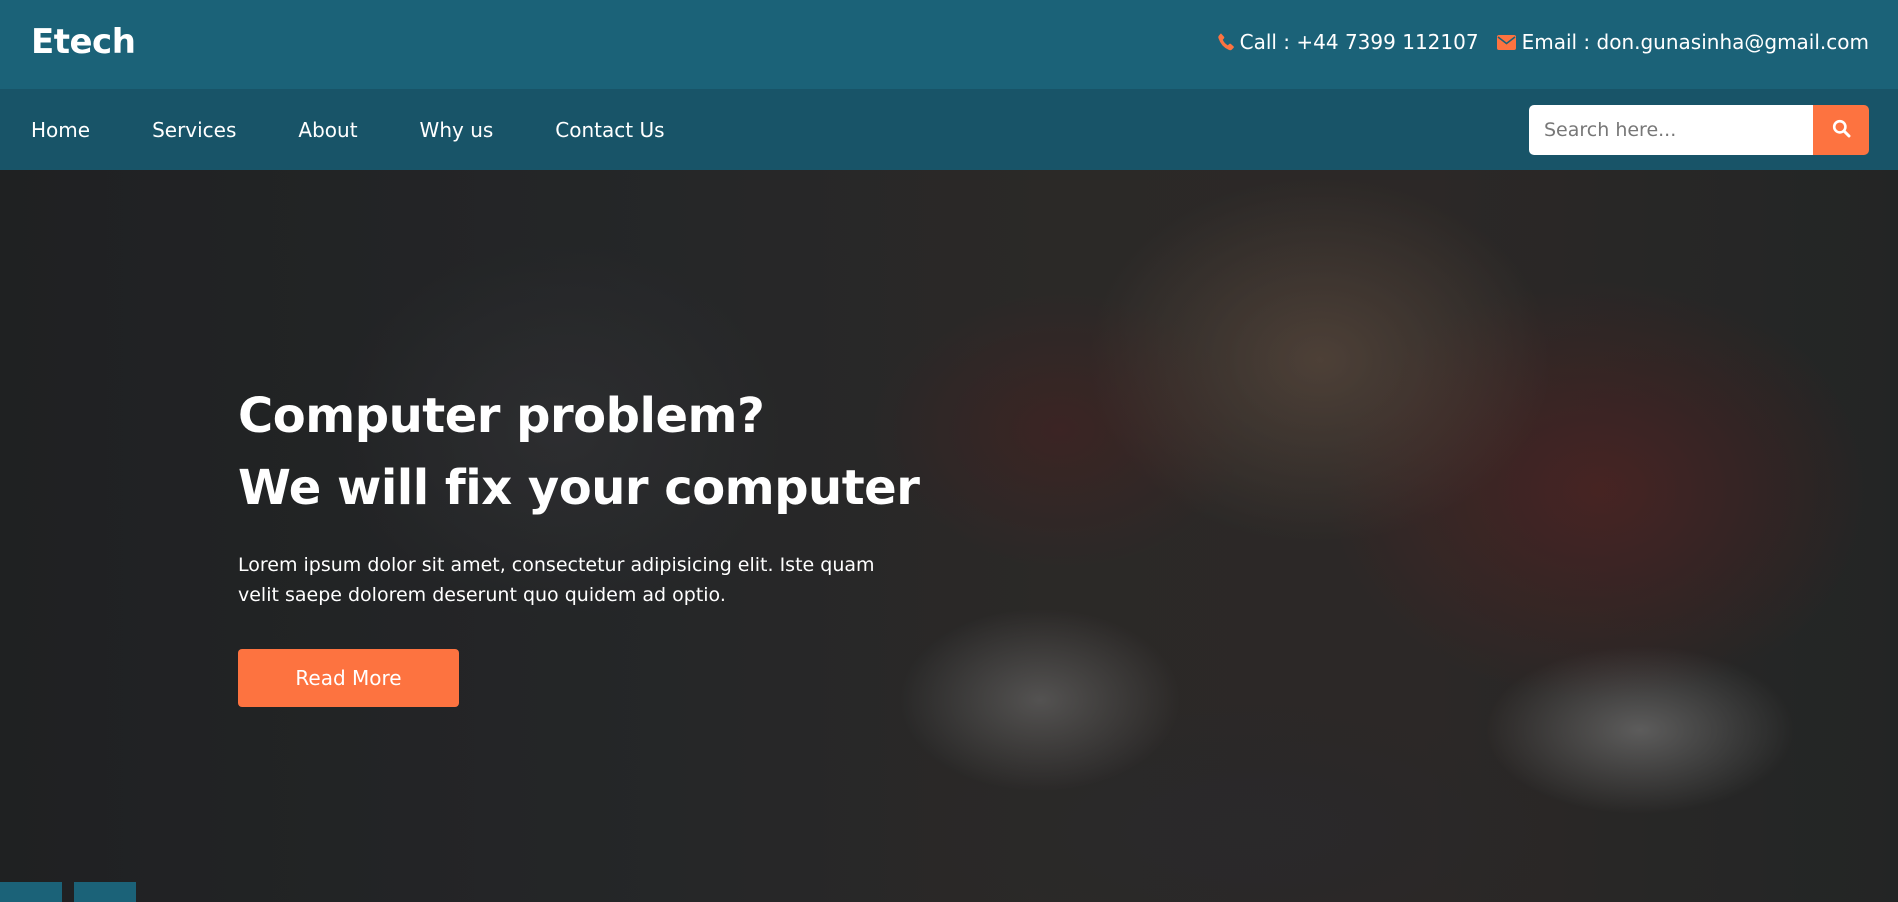  What do you see at coordinates (1695, 42) in the screenshot?
I see `email-label: Email : don.gunasinha@gmail.com` at bounding box center [1695, 42].